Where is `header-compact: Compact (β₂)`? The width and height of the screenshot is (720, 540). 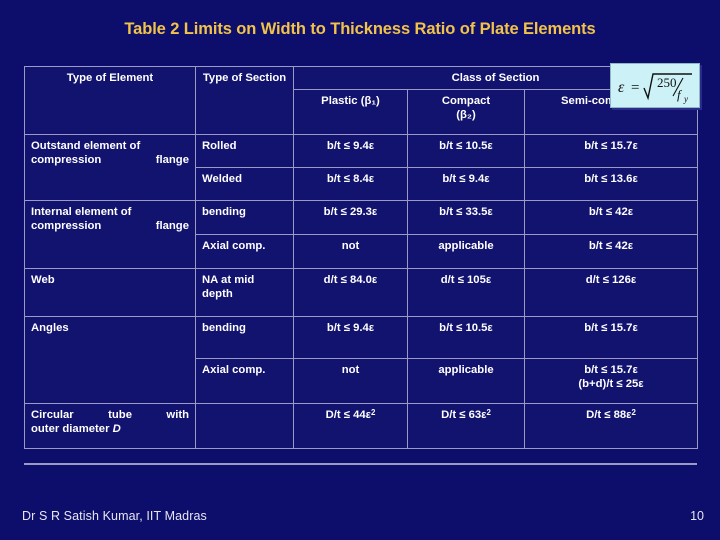 header-compact: Compact (β₂) is located at coordinates (466, 112).